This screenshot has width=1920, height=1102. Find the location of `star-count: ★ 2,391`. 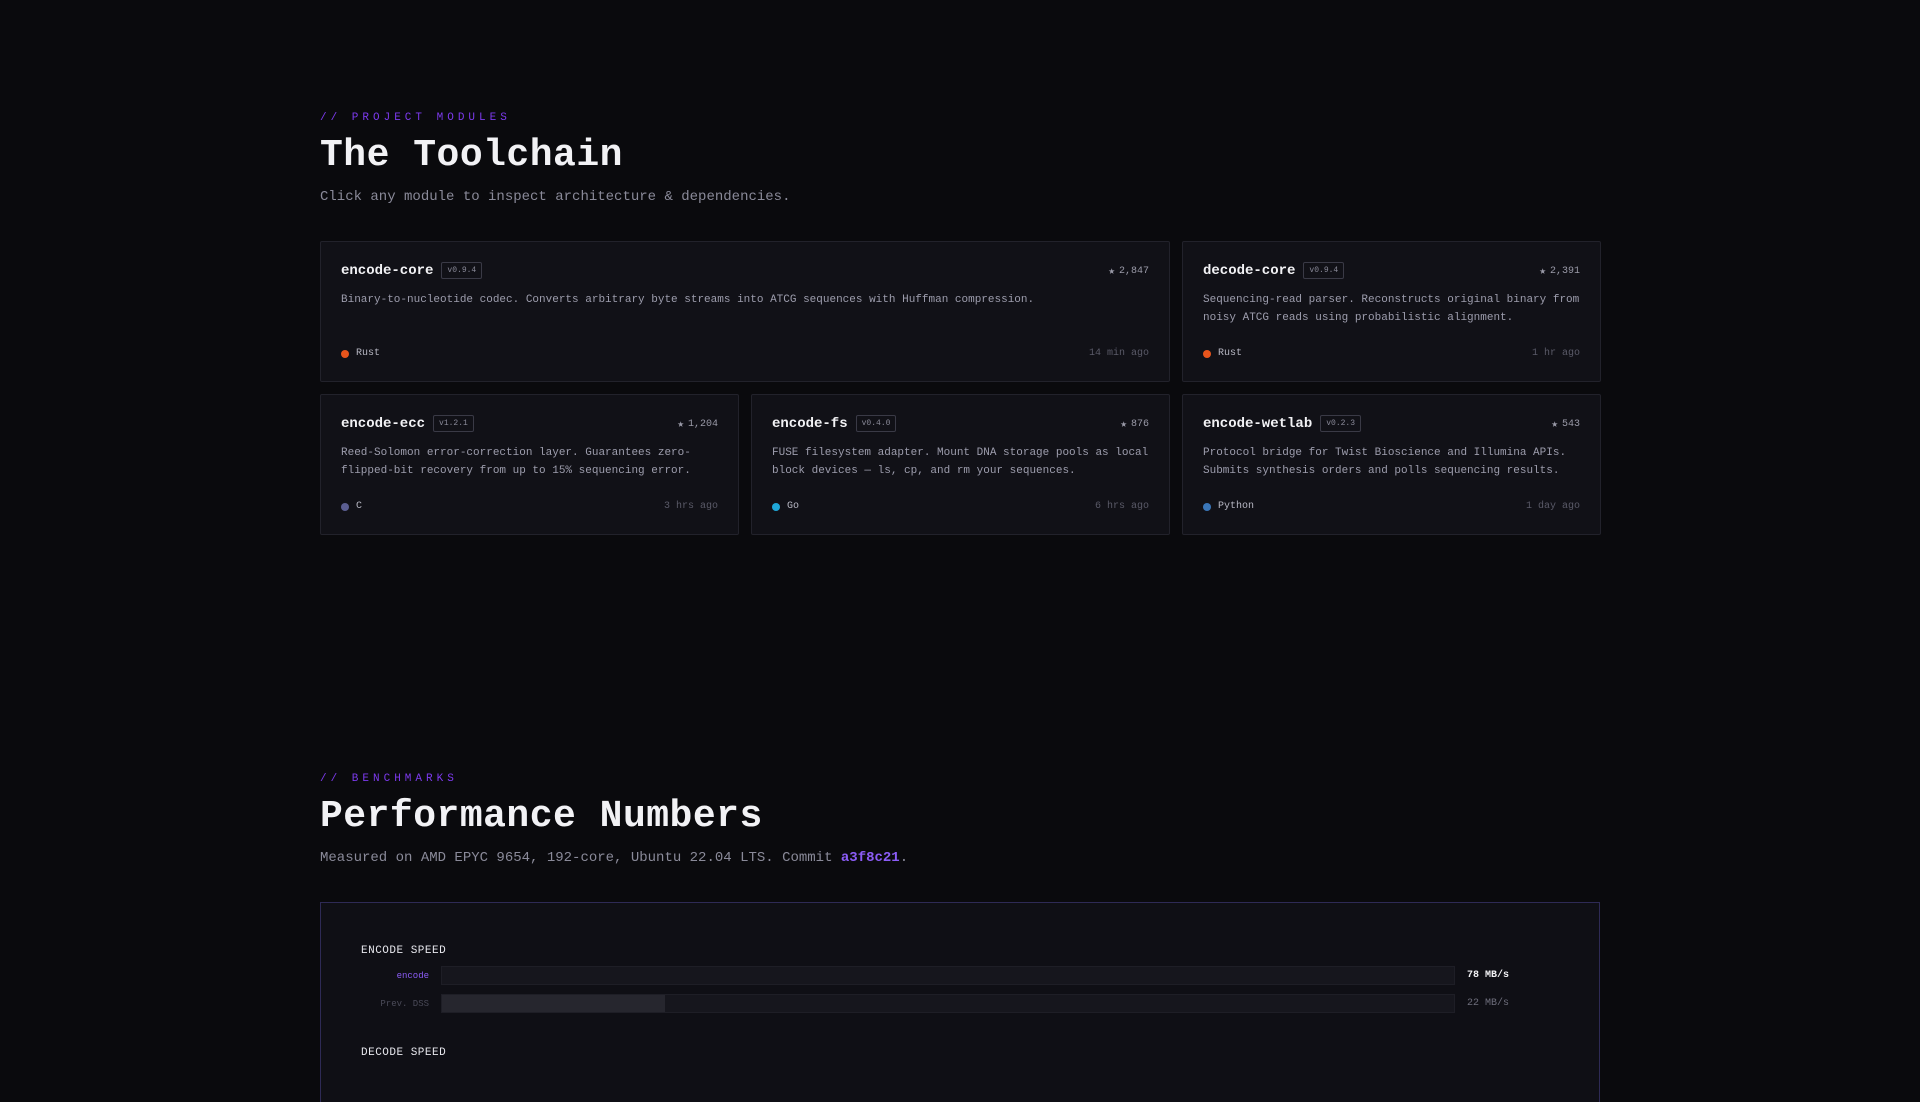

star-count: ★ 2,391 is located at coordinates (1559, 271).